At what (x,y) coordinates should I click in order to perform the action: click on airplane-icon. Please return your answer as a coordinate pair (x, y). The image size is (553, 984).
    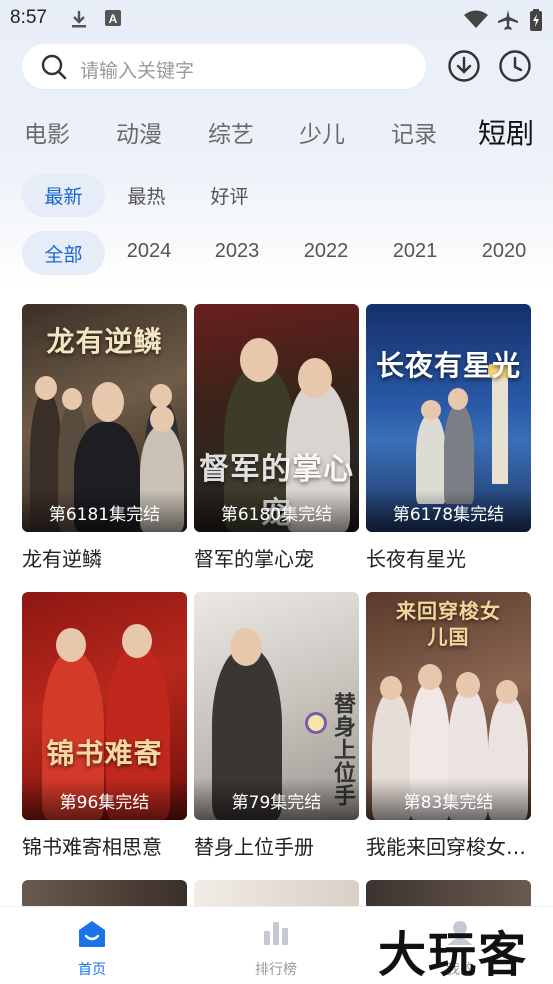
    Looking at the image, I should click on (508, 22).